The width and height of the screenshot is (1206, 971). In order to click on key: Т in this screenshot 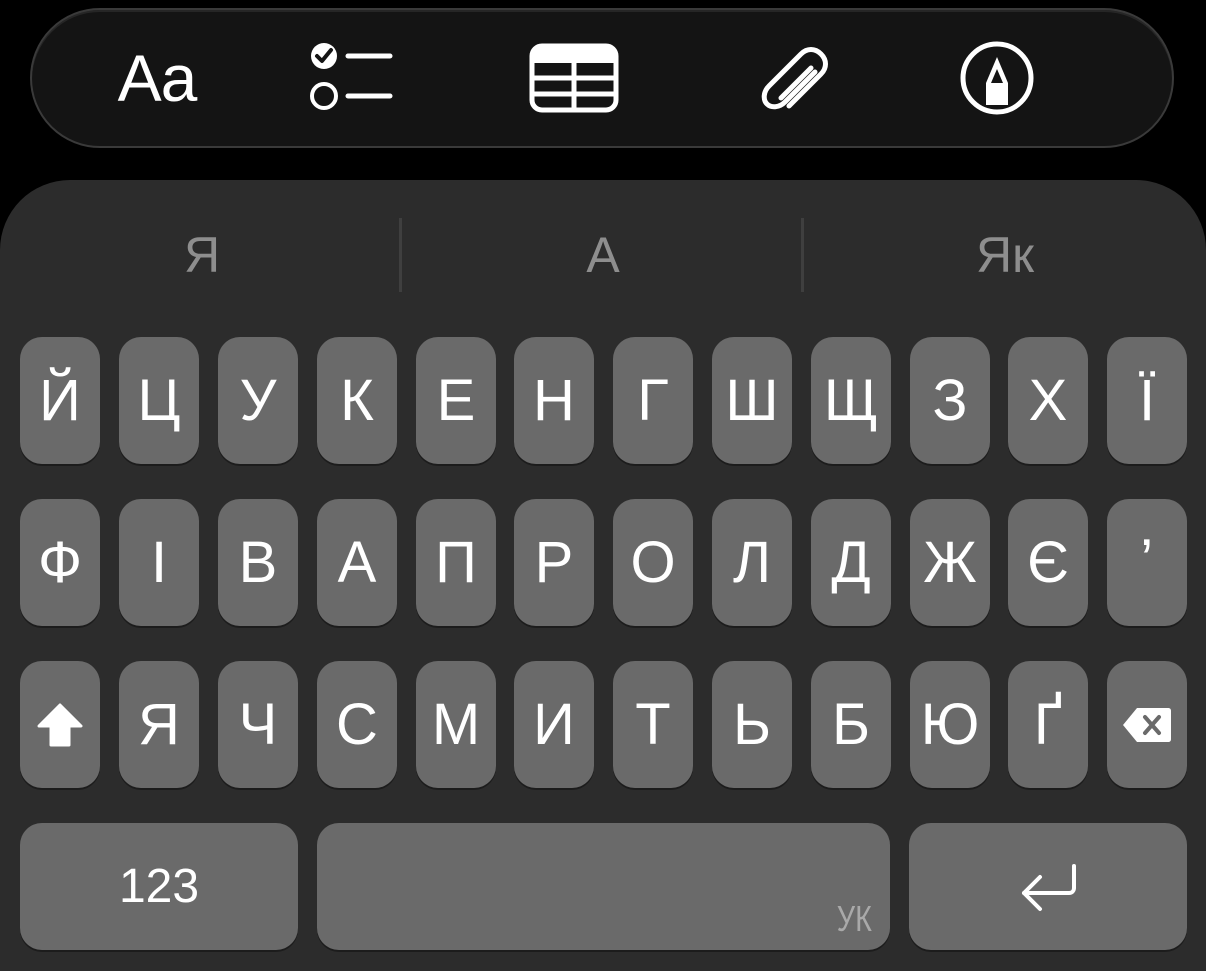, I will do `click(653, 724)`.